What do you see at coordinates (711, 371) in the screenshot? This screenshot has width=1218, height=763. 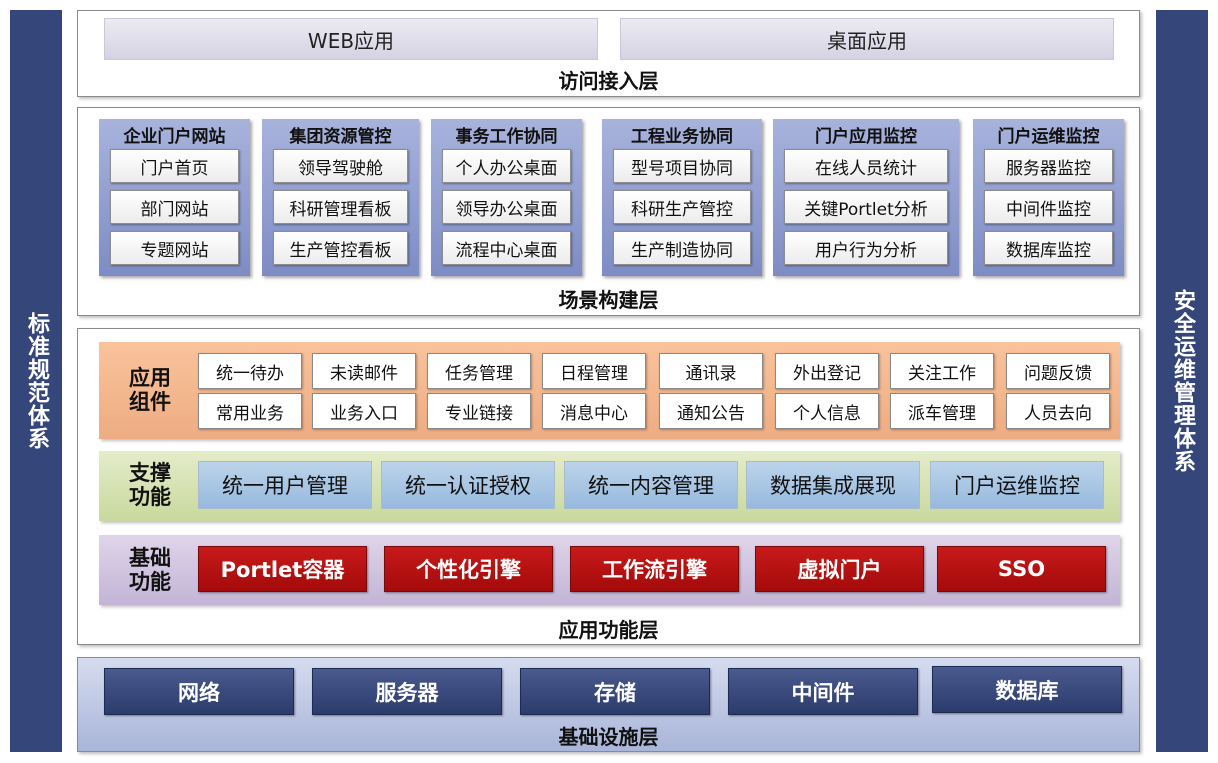 I see `component-chip: 通讯录` at bounding box center [711, 371].